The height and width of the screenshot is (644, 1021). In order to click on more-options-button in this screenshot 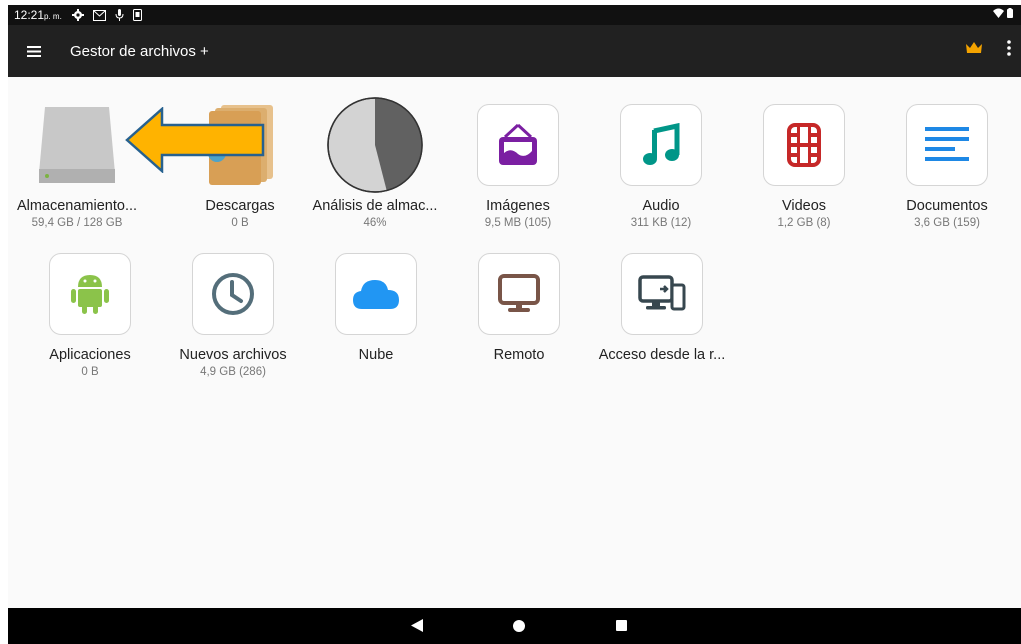, I will do `click(1009, 50)`.